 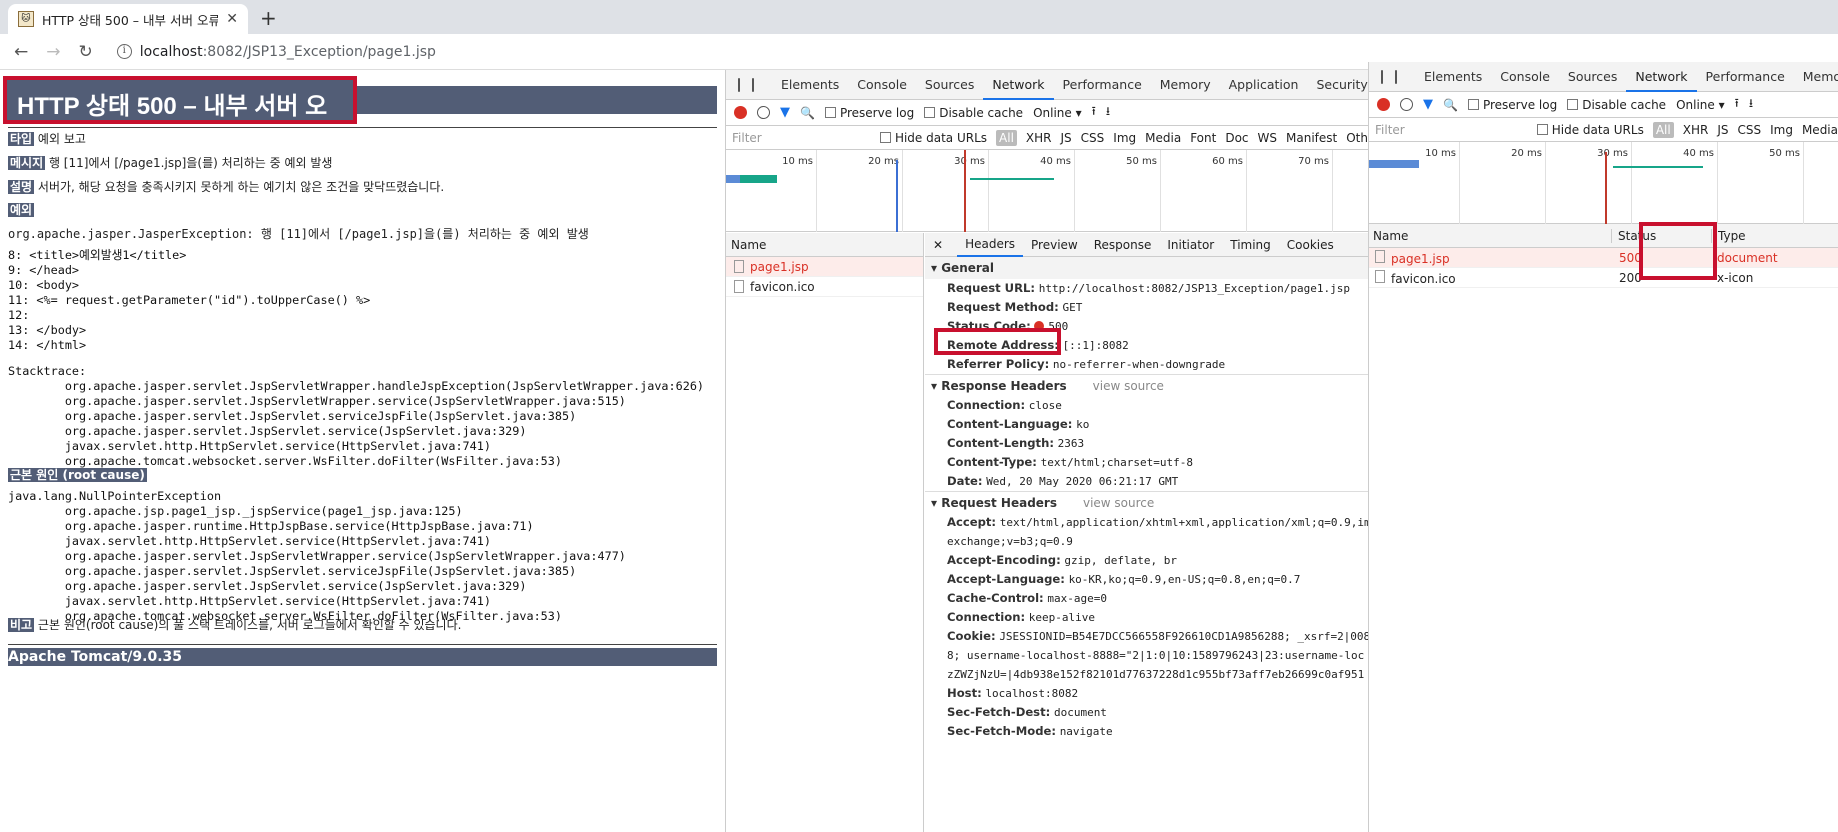 I want to click on general-section: ▾ General, so click(x=1146, y=268).